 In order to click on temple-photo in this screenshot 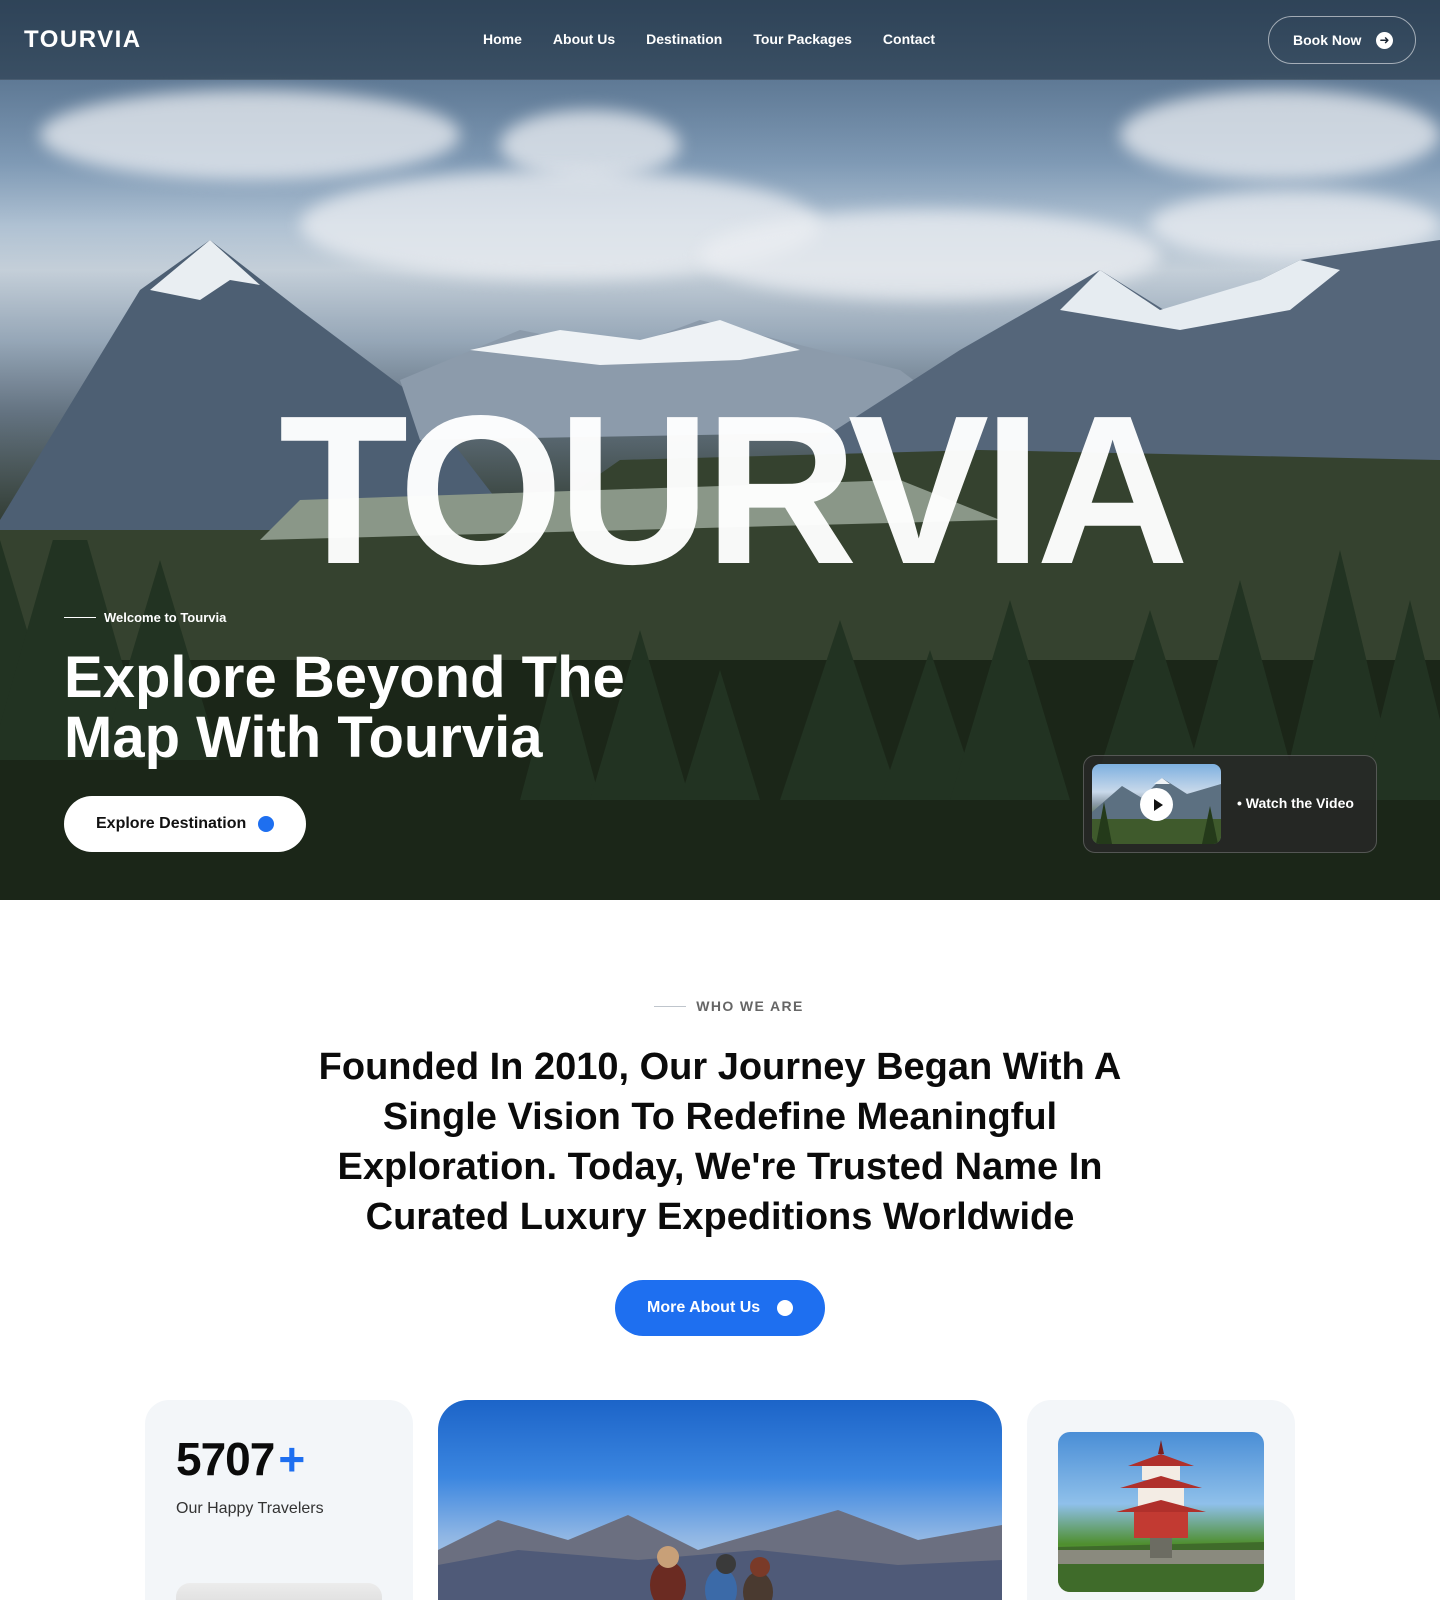, I will do `click(1161, 1512)`.